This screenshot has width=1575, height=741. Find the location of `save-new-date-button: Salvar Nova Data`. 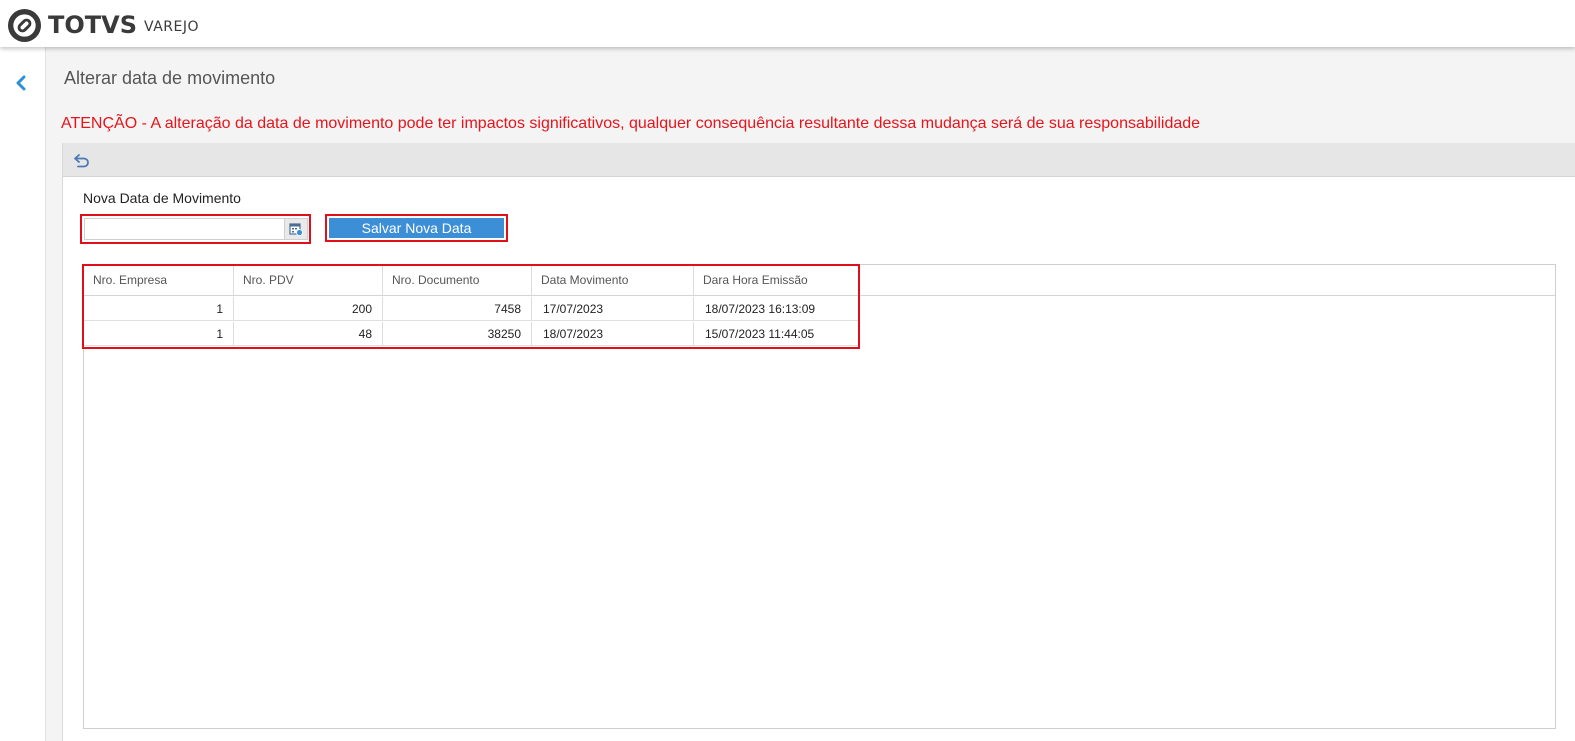

save-new-date-button: Salvar Nova Data is located at coordinates (416, 228).